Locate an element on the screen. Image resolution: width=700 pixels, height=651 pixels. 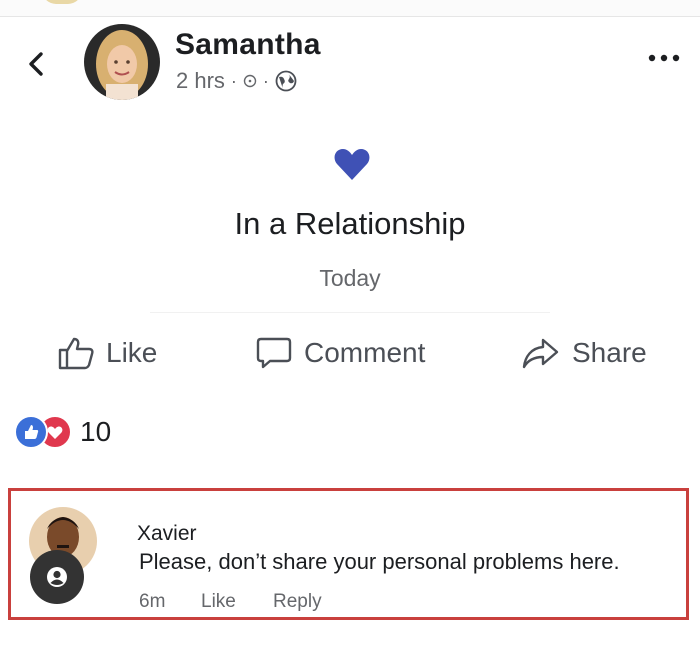
back-arrow-icon is located at coordinates (36, 64).